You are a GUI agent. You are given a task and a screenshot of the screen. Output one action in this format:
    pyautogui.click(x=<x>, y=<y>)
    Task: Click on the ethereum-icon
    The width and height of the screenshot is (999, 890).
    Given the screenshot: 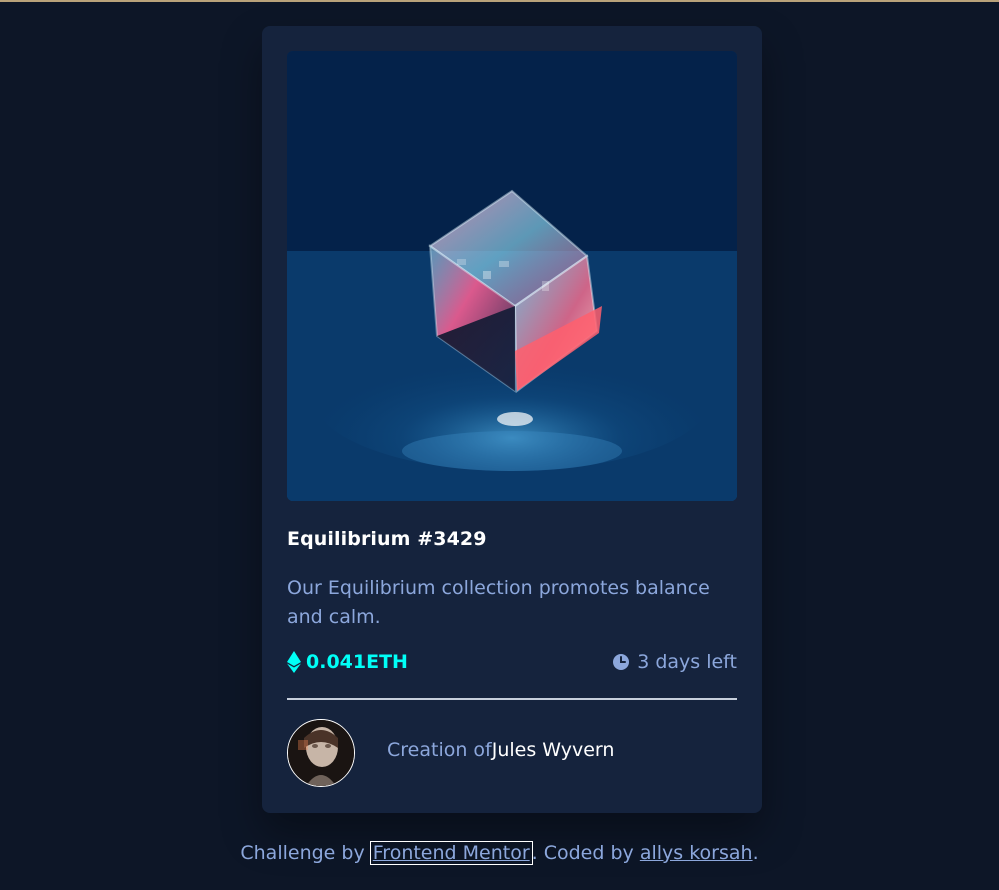 What is the action you would take?
    pyautogui.click(x=294, y=662)
    